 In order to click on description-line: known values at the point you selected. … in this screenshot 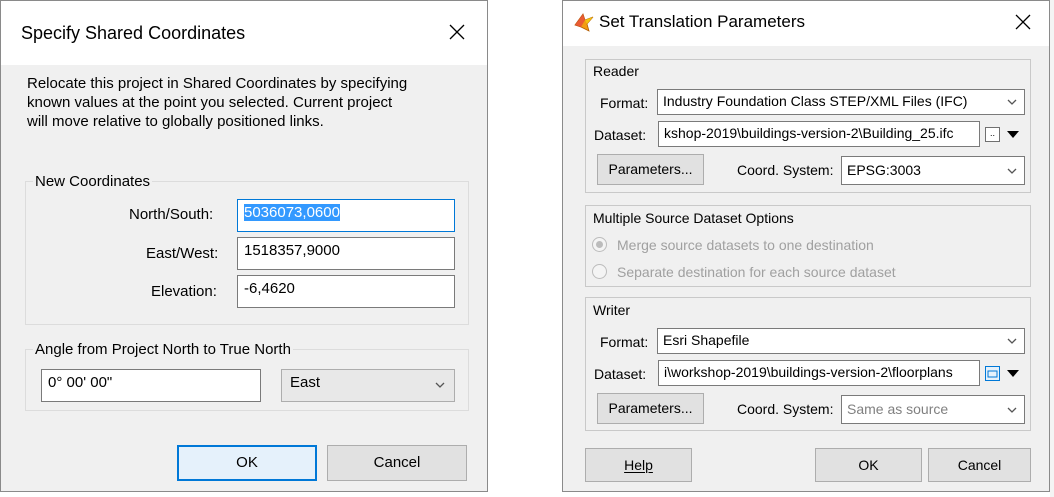, I will do `click(210, 102)`.